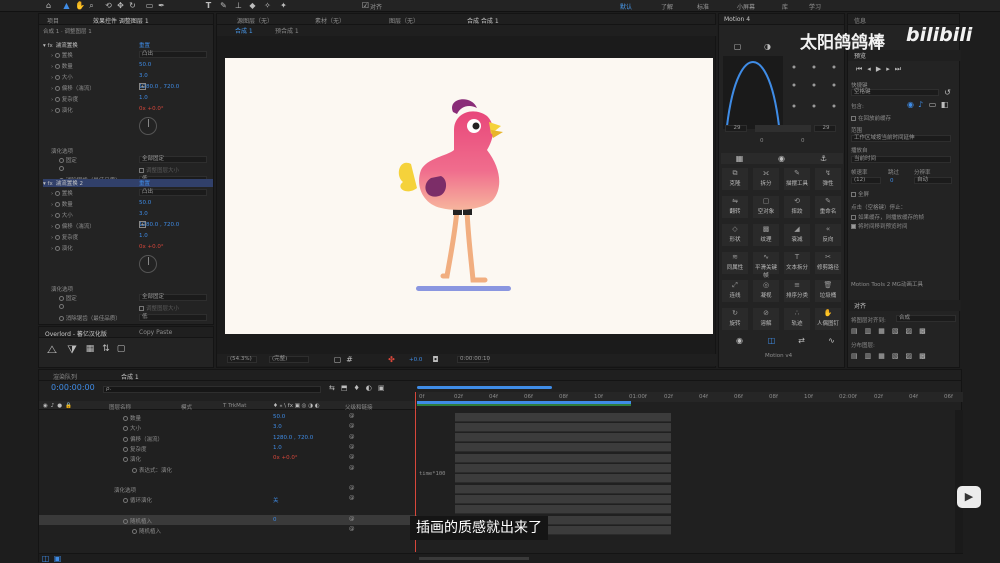 This screenshot has width=1000, height=563. Describe the element at coordinates (797, 319) in the screenshot. I see `motion4-button: ∴ 轨迹` at that location.